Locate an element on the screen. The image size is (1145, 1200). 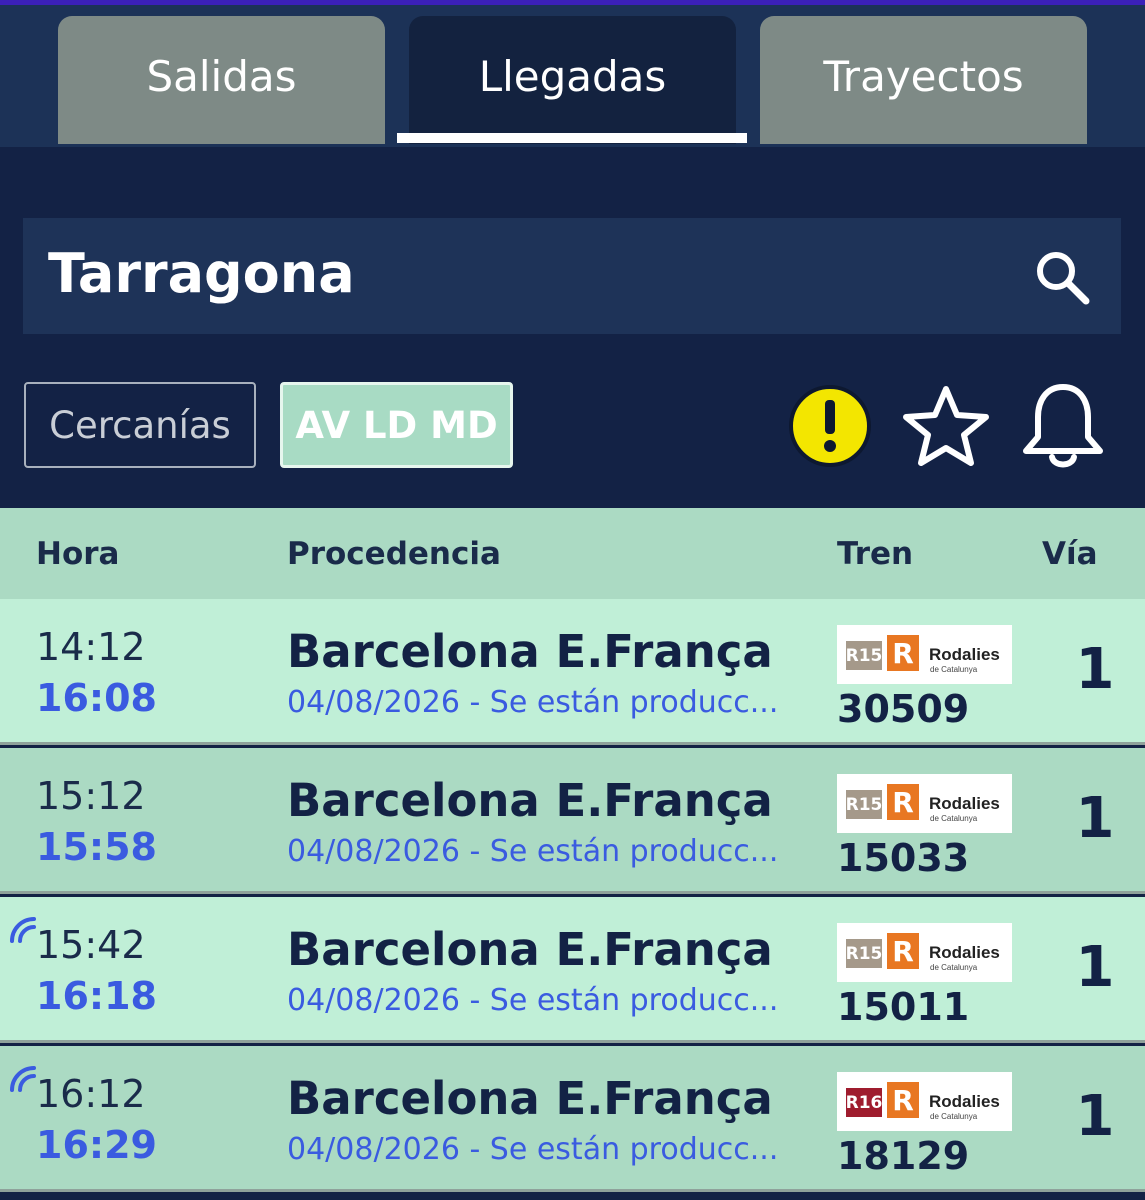
rodalies-logo: R16 R Rodalies de Catalunya is located at coordinates (924, 1101).